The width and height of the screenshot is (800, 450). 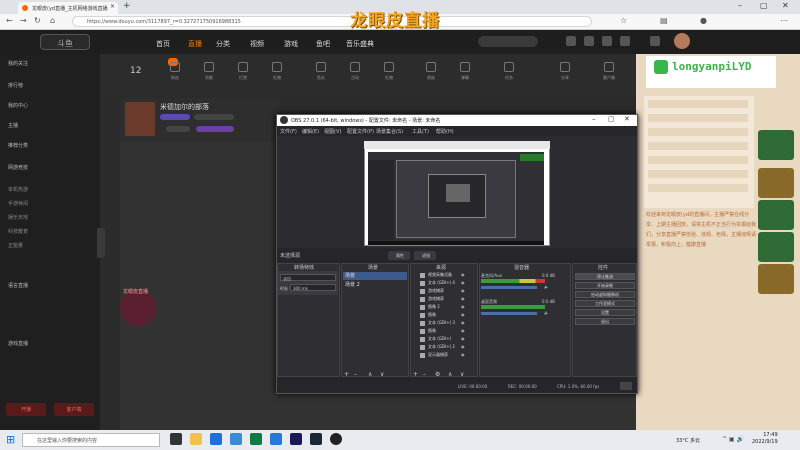 I want to click on media-icon, so click(x=296, y=439).